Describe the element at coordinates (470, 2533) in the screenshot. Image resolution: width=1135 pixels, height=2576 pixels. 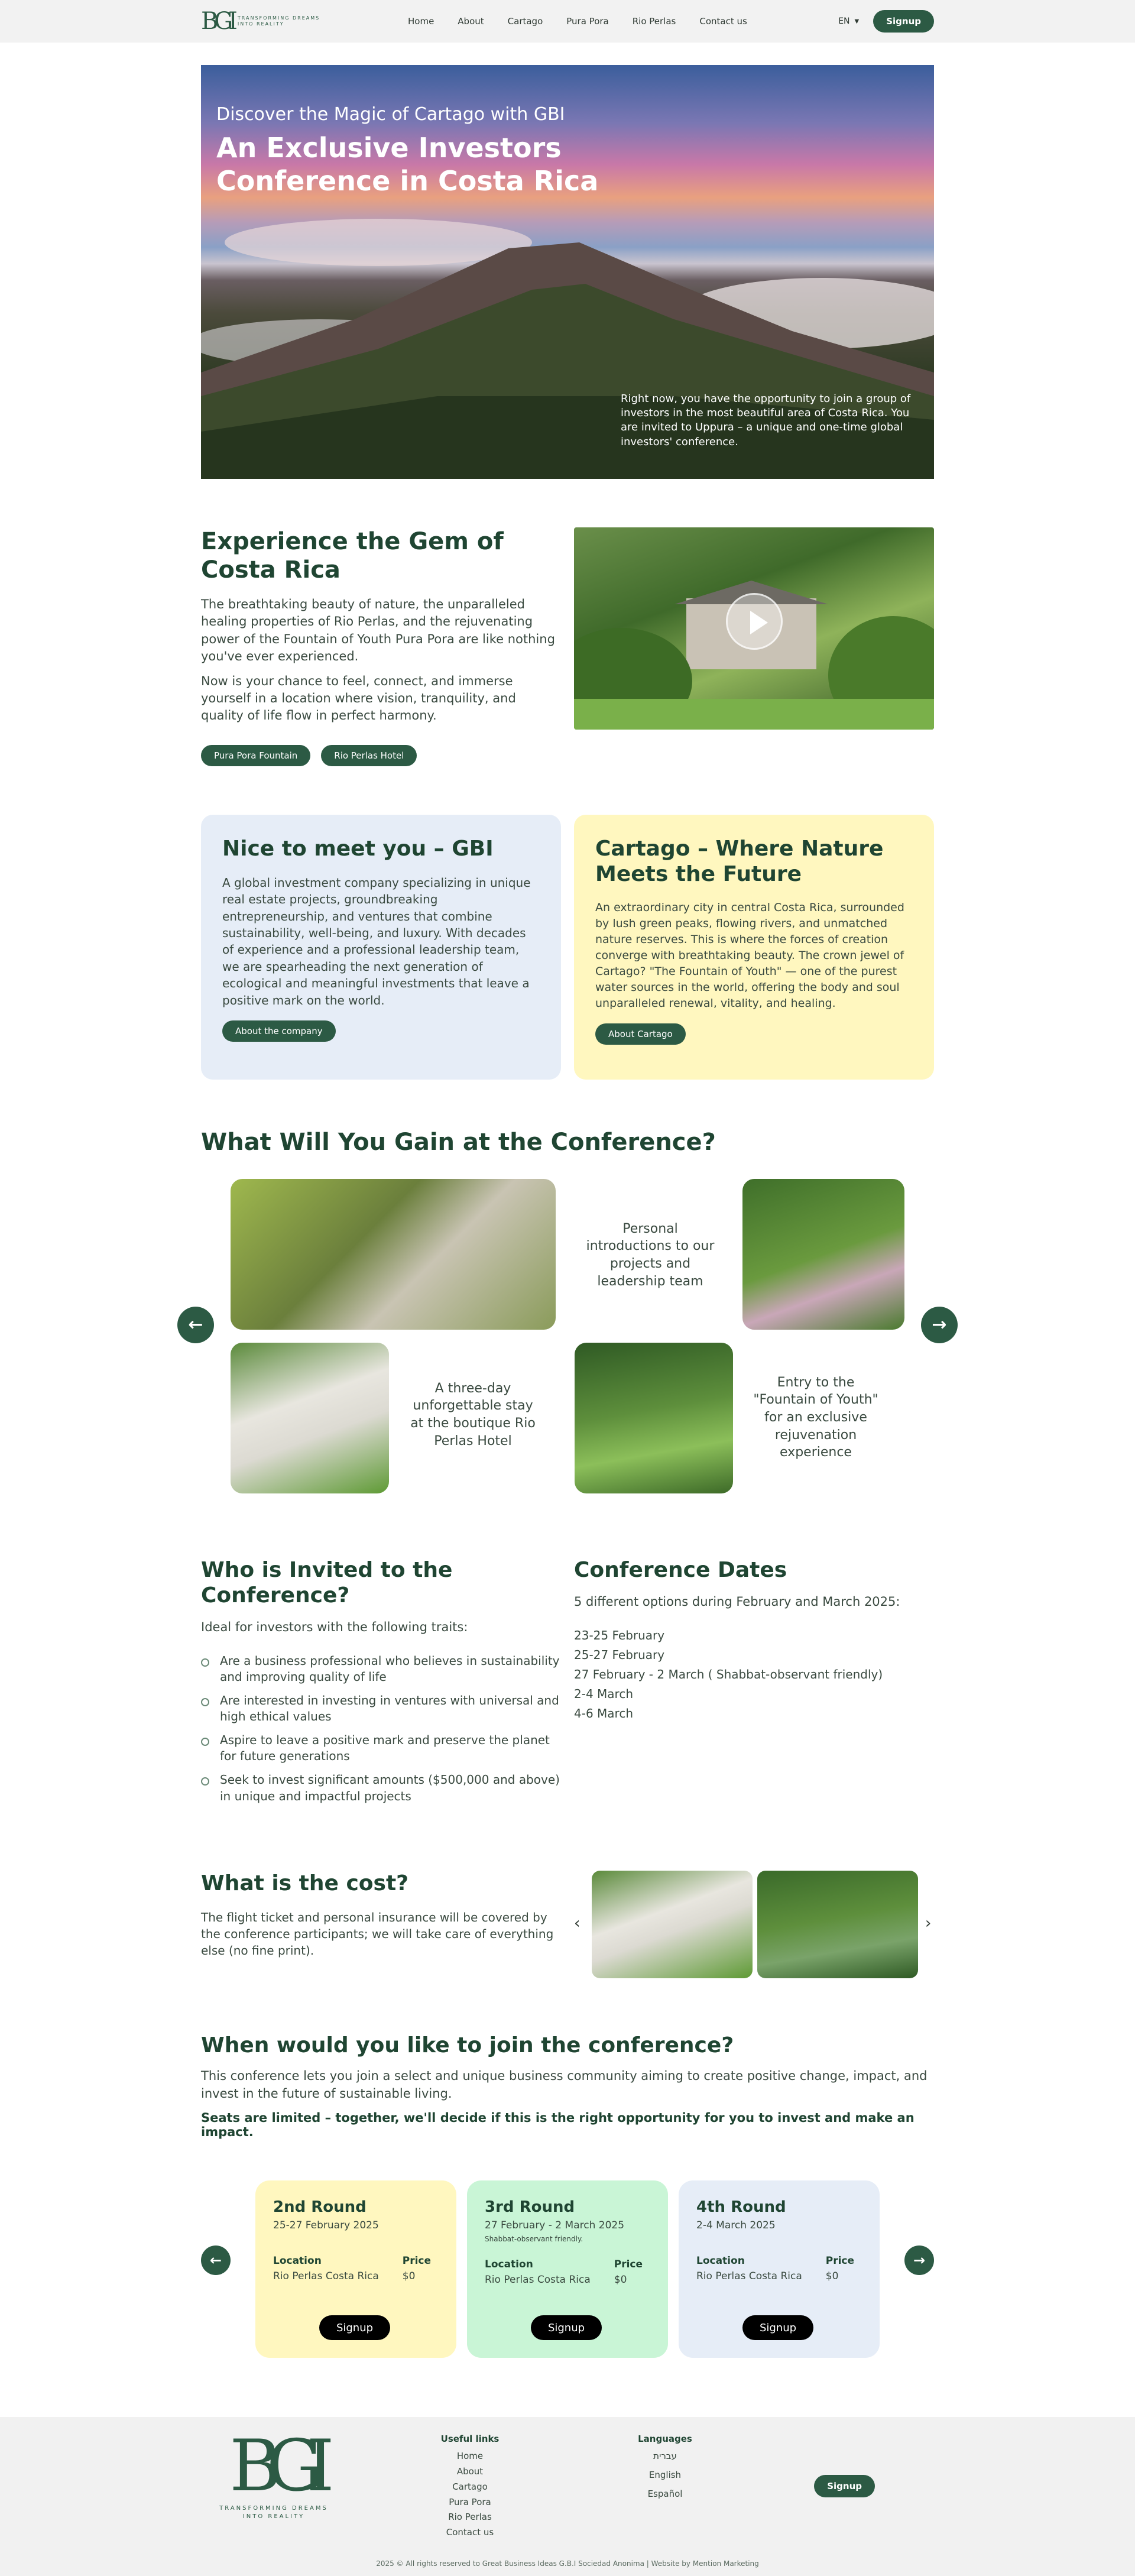
I see `footer-link-contact: Contact us` at that location.